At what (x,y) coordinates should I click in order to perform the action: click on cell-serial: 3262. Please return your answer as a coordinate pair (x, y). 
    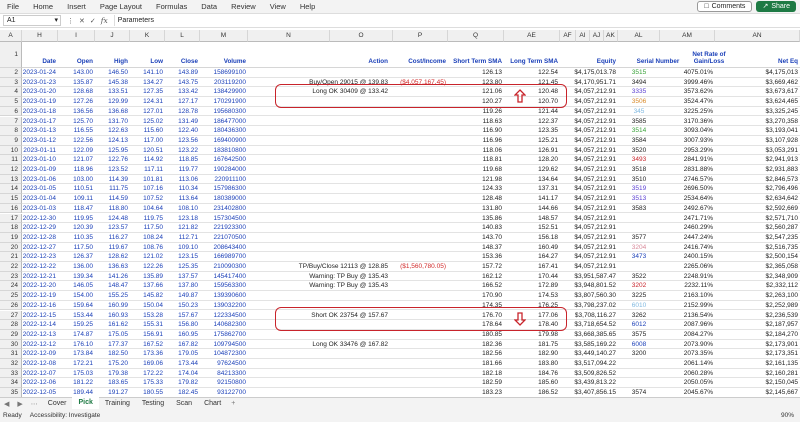
    Looking at the image, I should click on (640, 316).